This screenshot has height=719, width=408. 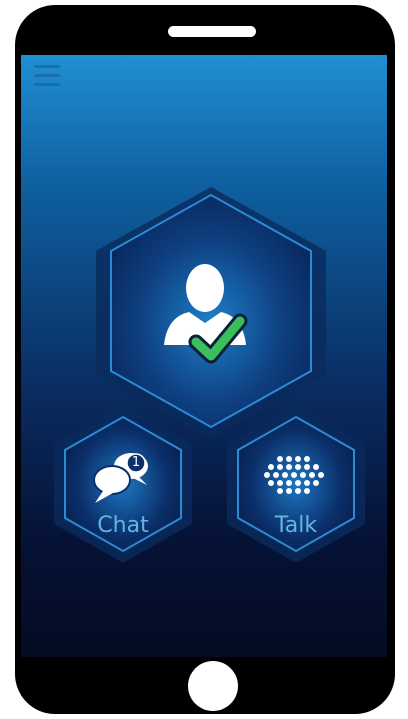 What do you see at coordinates (212, 31) in the screenshot?
I see `phone-speaker` at bounding box center [212, 31].